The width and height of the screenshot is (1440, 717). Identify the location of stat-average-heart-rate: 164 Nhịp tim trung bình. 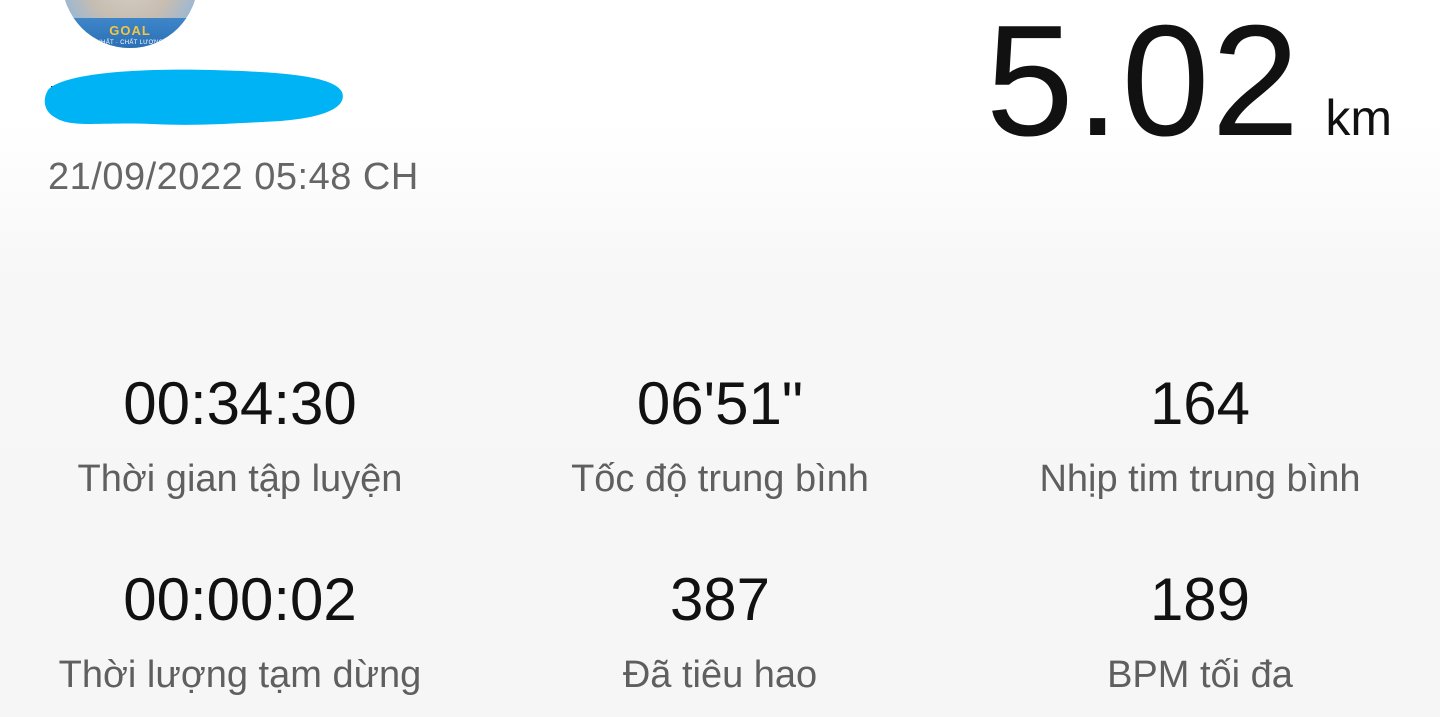
(1200, 466).